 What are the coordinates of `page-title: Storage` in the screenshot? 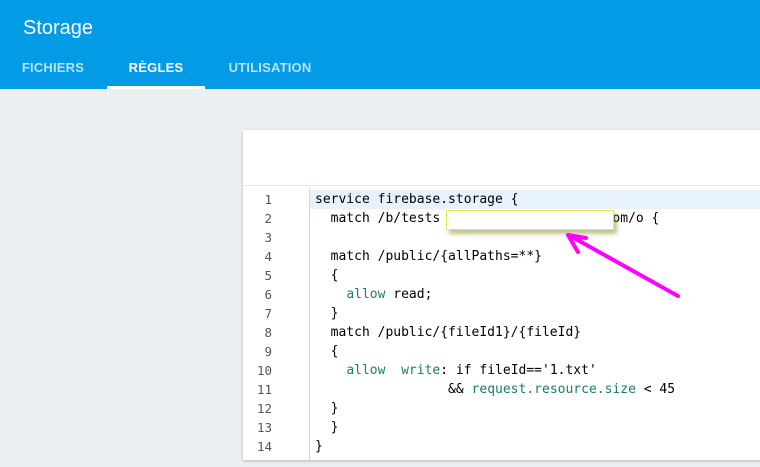 It's located at (58, 28).